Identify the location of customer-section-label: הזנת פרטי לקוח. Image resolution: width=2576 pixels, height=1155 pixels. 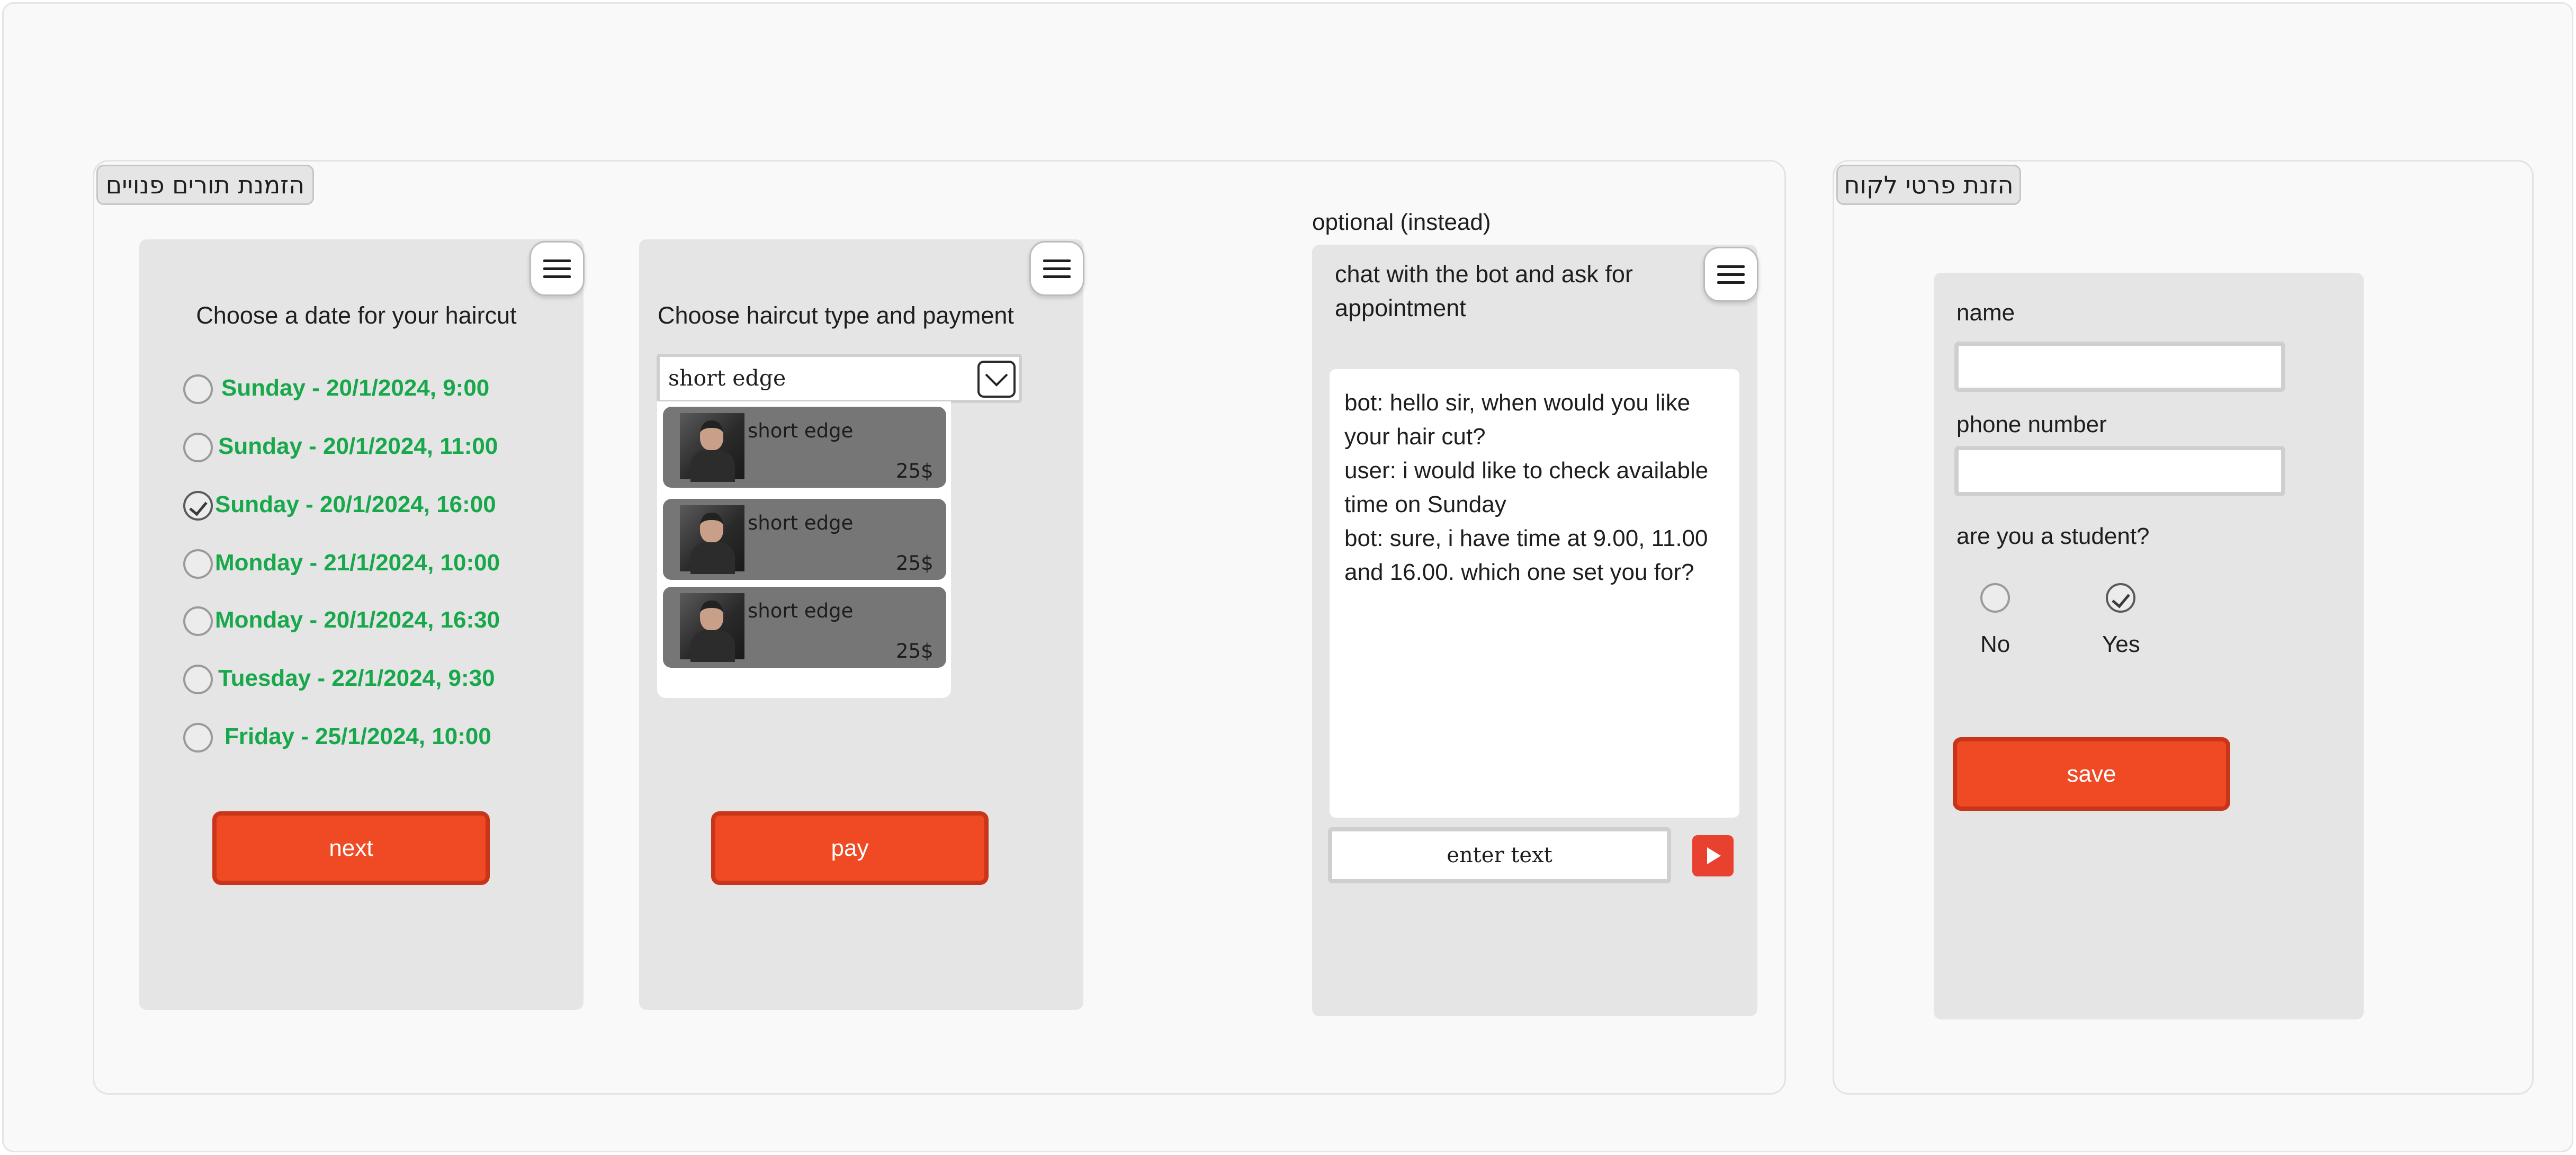
(1928, 185).